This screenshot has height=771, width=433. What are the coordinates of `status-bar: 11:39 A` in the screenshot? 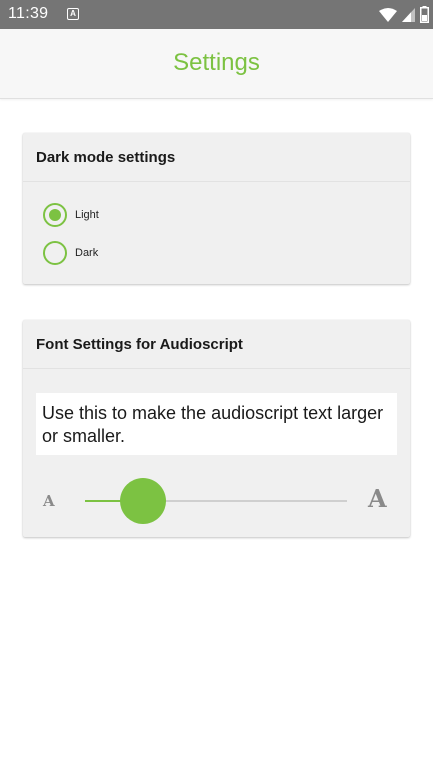 It's located at (216, 14).